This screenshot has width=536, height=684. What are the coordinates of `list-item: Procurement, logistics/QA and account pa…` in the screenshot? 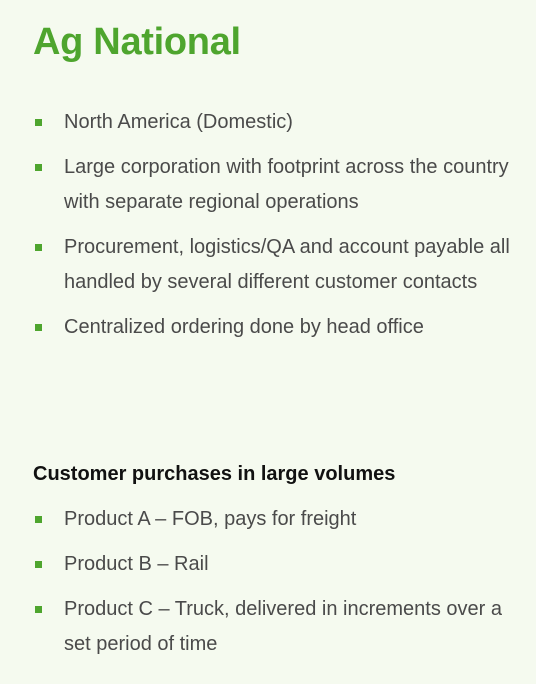 It's located at (274, 265).